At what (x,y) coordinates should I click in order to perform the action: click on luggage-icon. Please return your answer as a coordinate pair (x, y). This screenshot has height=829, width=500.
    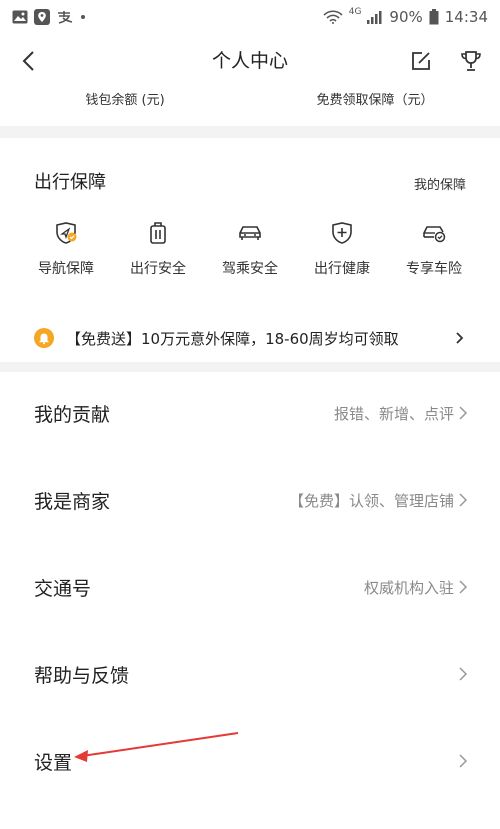
    Looking at the image, I should click on (158, 233).